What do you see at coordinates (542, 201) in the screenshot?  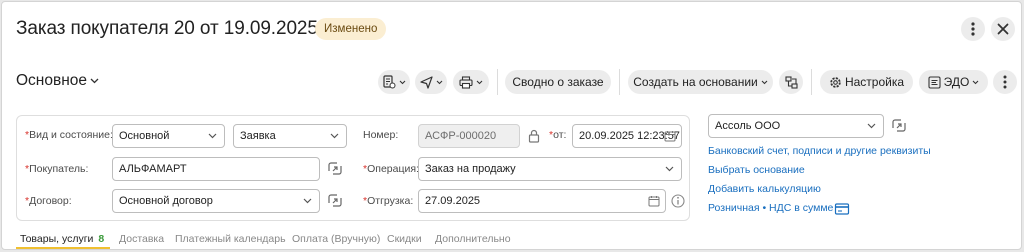 I see `shipment-date-field: 27.09.2025` at bounding box center [542, 201].